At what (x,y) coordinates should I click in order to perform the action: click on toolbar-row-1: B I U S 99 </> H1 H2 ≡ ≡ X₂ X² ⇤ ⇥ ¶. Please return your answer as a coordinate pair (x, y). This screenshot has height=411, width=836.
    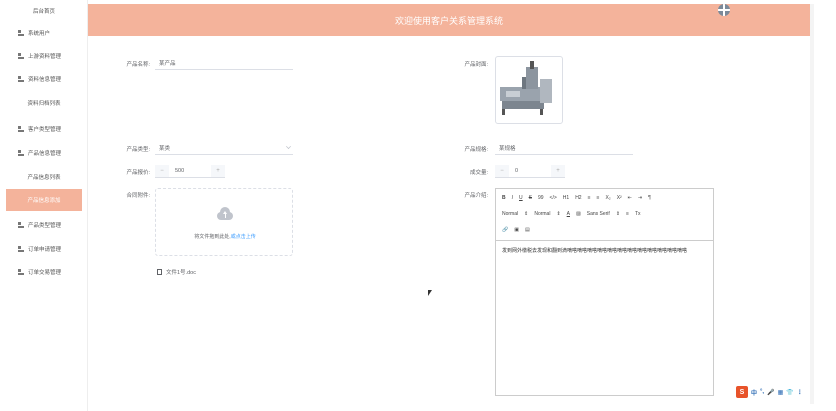
    Looking at the image, I should click on (576, 198).